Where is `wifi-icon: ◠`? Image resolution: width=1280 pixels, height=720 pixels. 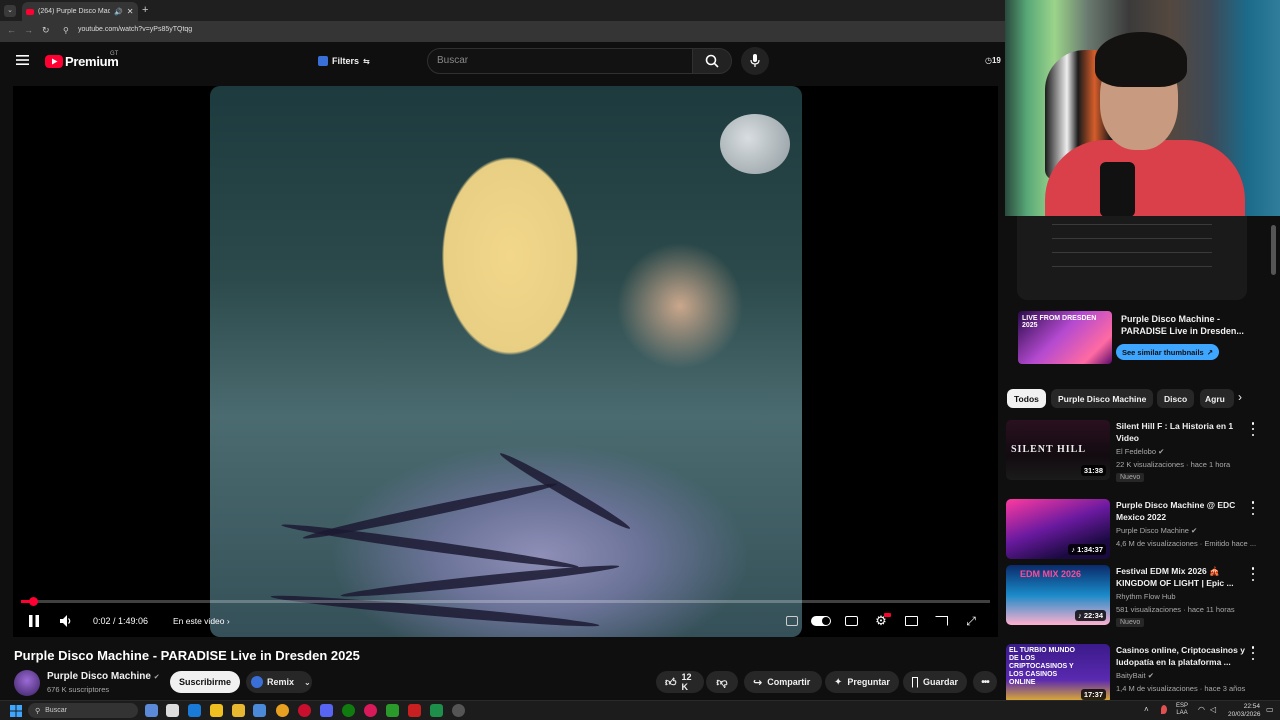
wifi-icon: ◠ is located at coordinates (1201, 709).